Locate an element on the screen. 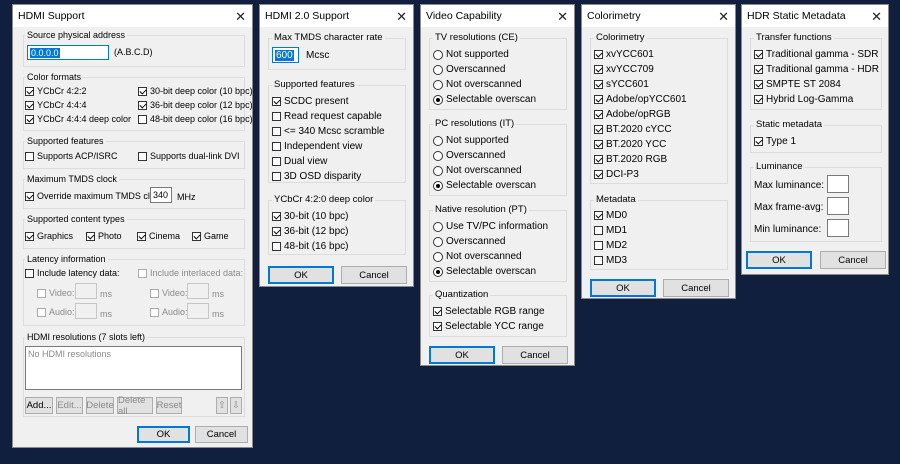 The height and width of the screenshot is (464, 900). tmds-clock-input: 340 is located at coordinates (161, 195).